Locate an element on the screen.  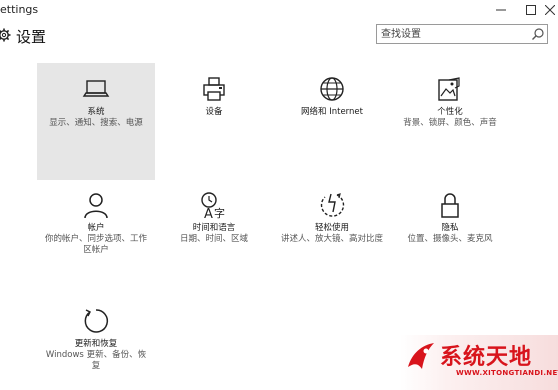
close-button is located at coordinates (549, 10).